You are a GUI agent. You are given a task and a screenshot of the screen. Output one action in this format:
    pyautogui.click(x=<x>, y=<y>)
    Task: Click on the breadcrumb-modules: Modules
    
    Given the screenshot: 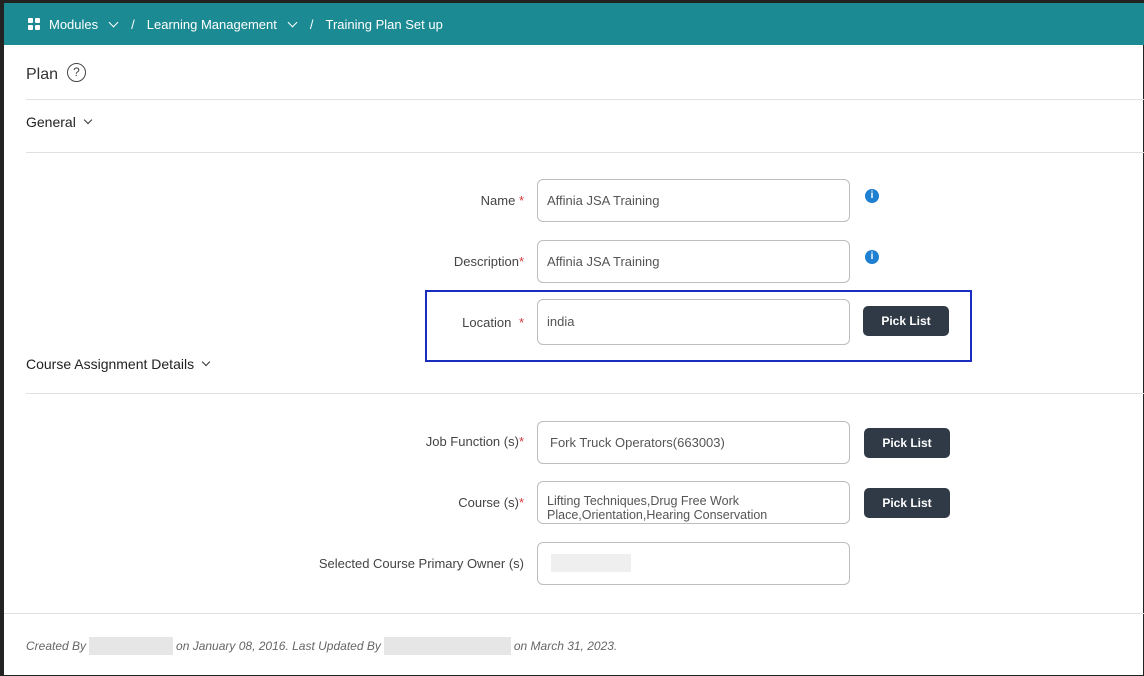 What is the action you would take?
    pyautogui.click(x=84, y=24)
    